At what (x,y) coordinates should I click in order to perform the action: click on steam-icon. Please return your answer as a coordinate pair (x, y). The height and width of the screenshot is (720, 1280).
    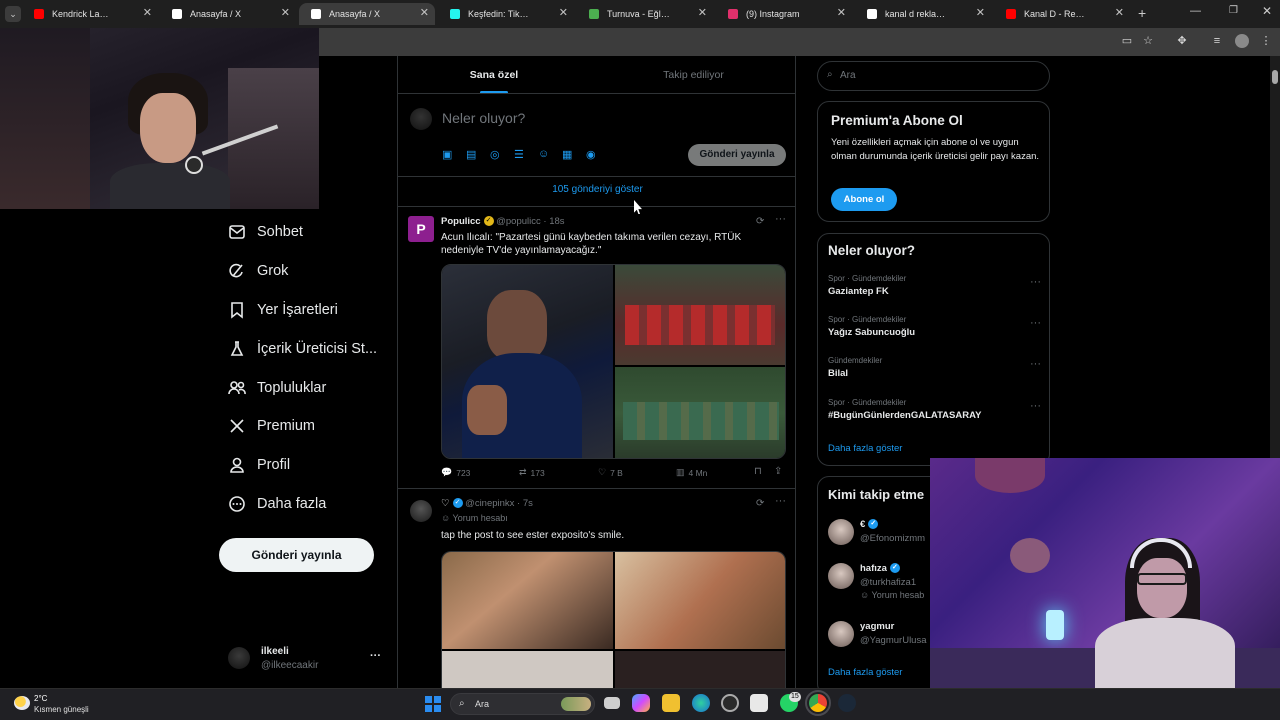
    Looking at the image, I should click on (847, 703).